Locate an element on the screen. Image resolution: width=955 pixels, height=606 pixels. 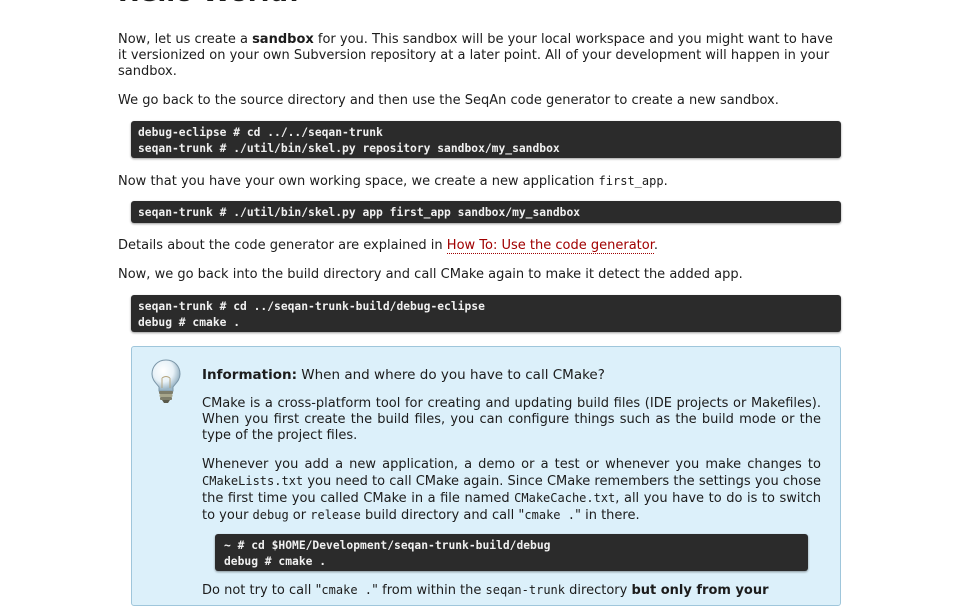
code-line: debug-eclipse # cd ../../seqan-trunk is located at coordinates (260, 132).